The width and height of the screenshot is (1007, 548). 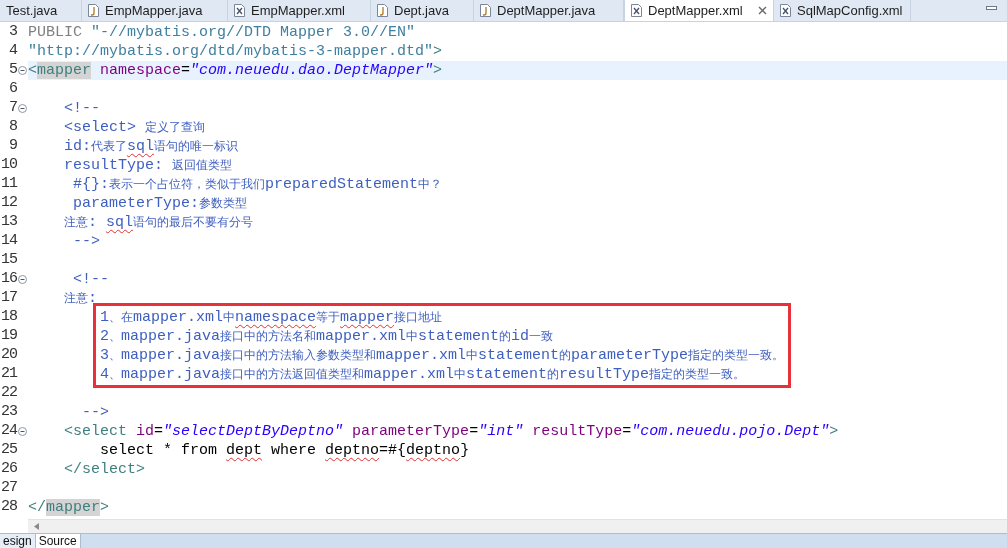 I want to click on code-line: 3、mapper.java接口中的方法输入参数类型和mapper.xml中statement的parameterType指定的类型一致。, so click(x=442, y=355).